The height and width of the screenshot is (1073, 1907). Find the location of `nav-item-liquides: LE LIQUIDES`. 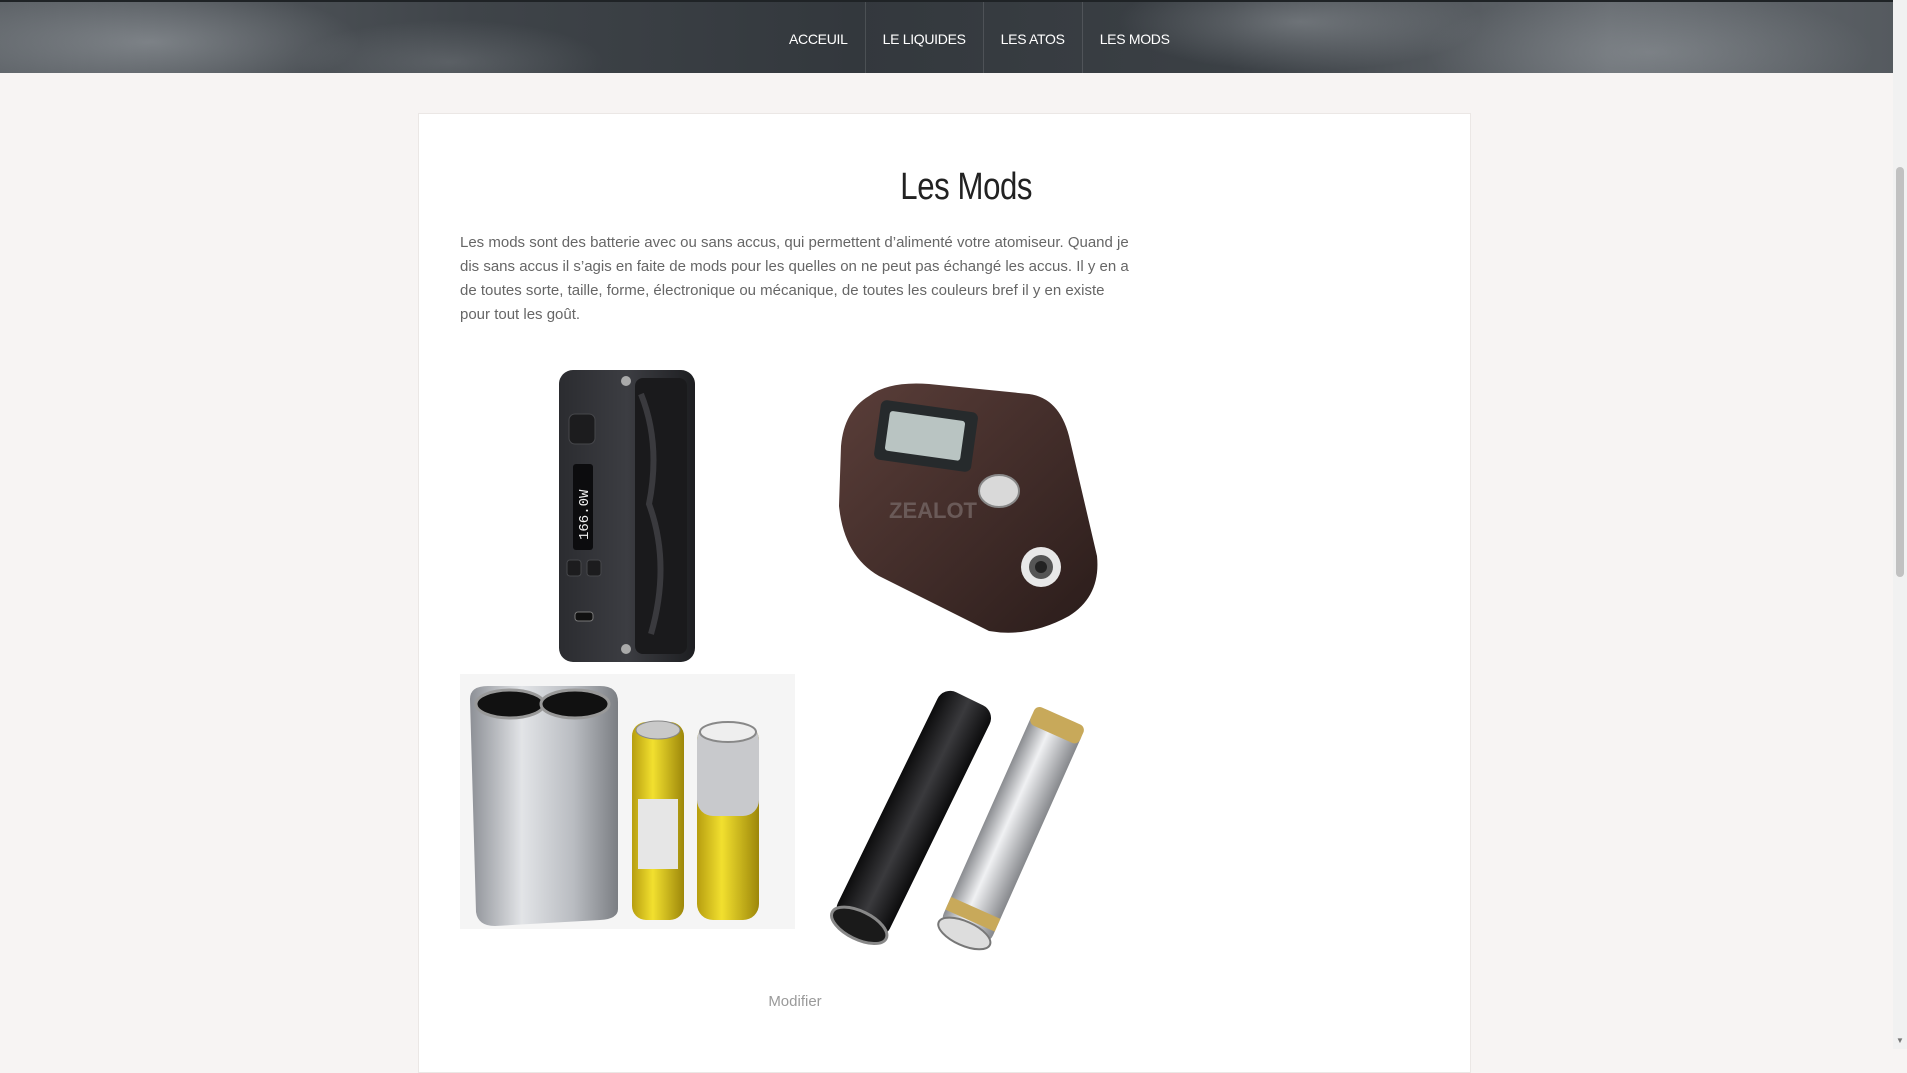

nav-item-liquides: LE LIQUIDES is located at coordinates (925, 38).